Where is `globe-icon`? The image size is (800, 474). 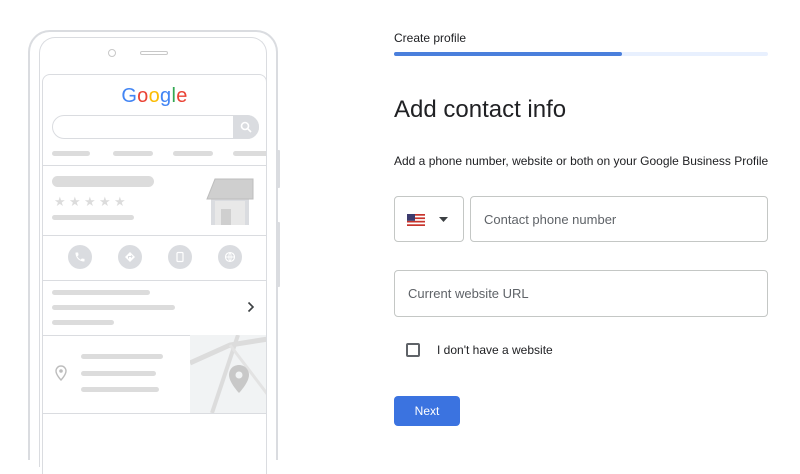 globe-icon is located at coordinates (230, 257).